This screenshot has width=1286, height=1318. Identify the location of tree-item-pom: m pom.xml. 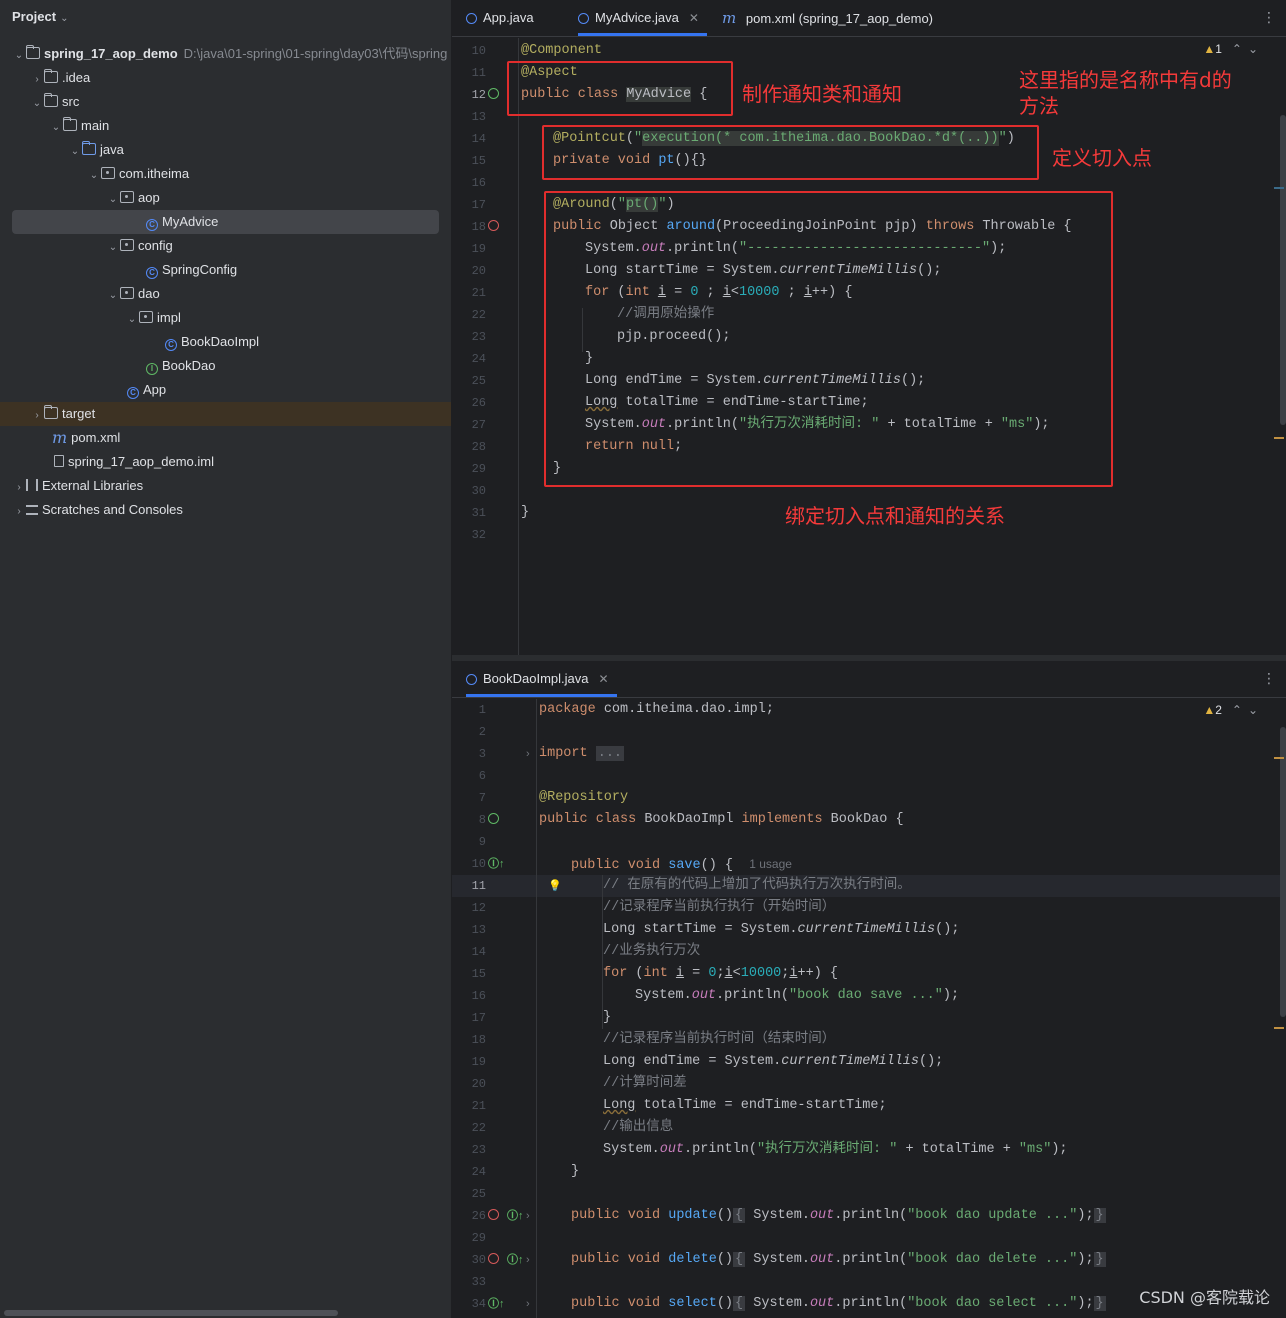
(225, 438).